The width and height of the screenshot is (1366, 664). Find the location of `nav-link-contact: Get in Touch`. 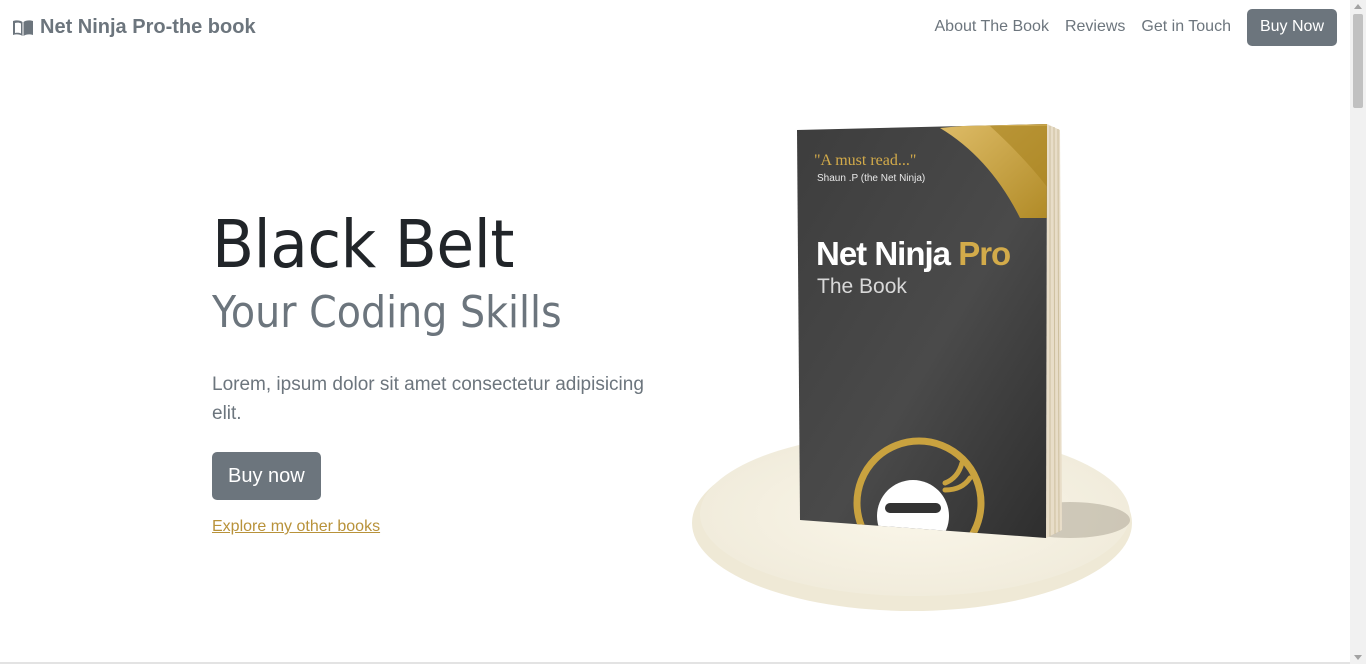

nav-link-contact: Get in Touch is located at coordinates (1186, 27).